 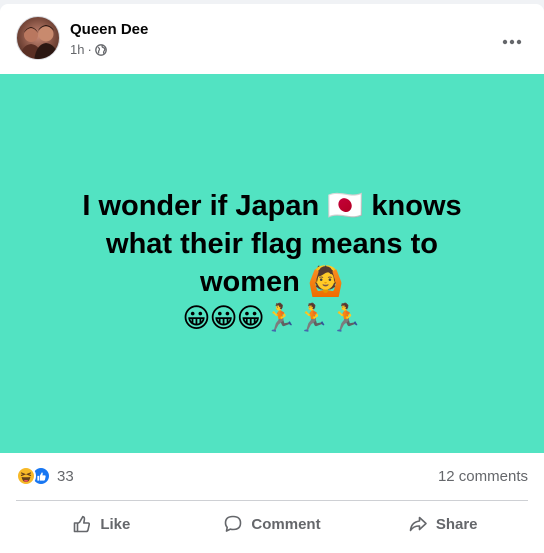 What do you see at coordinates (456, 524) in the screenshot?
I see `share-button-label: Share` at bounding box center [456, 524].